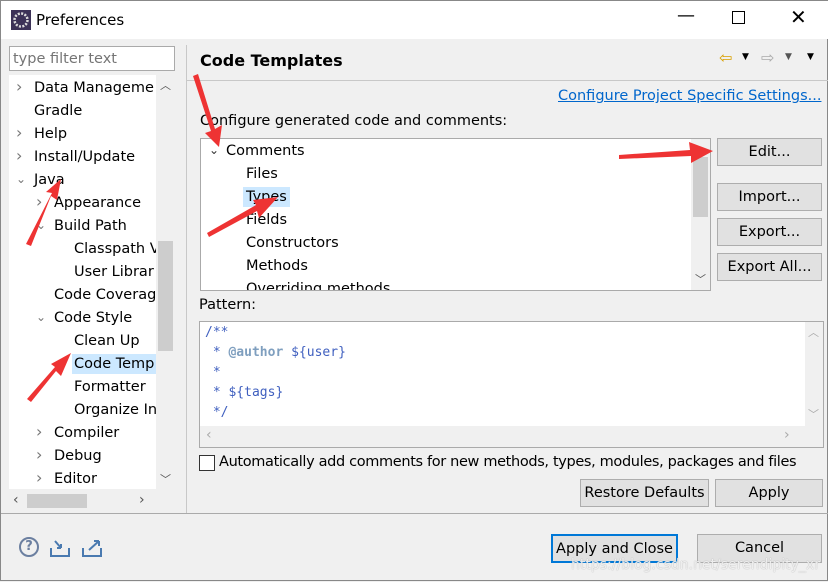 Image resolution: width=828 pixels, height=582 pixels. I want to click on code-token: */, so click(217, 412).